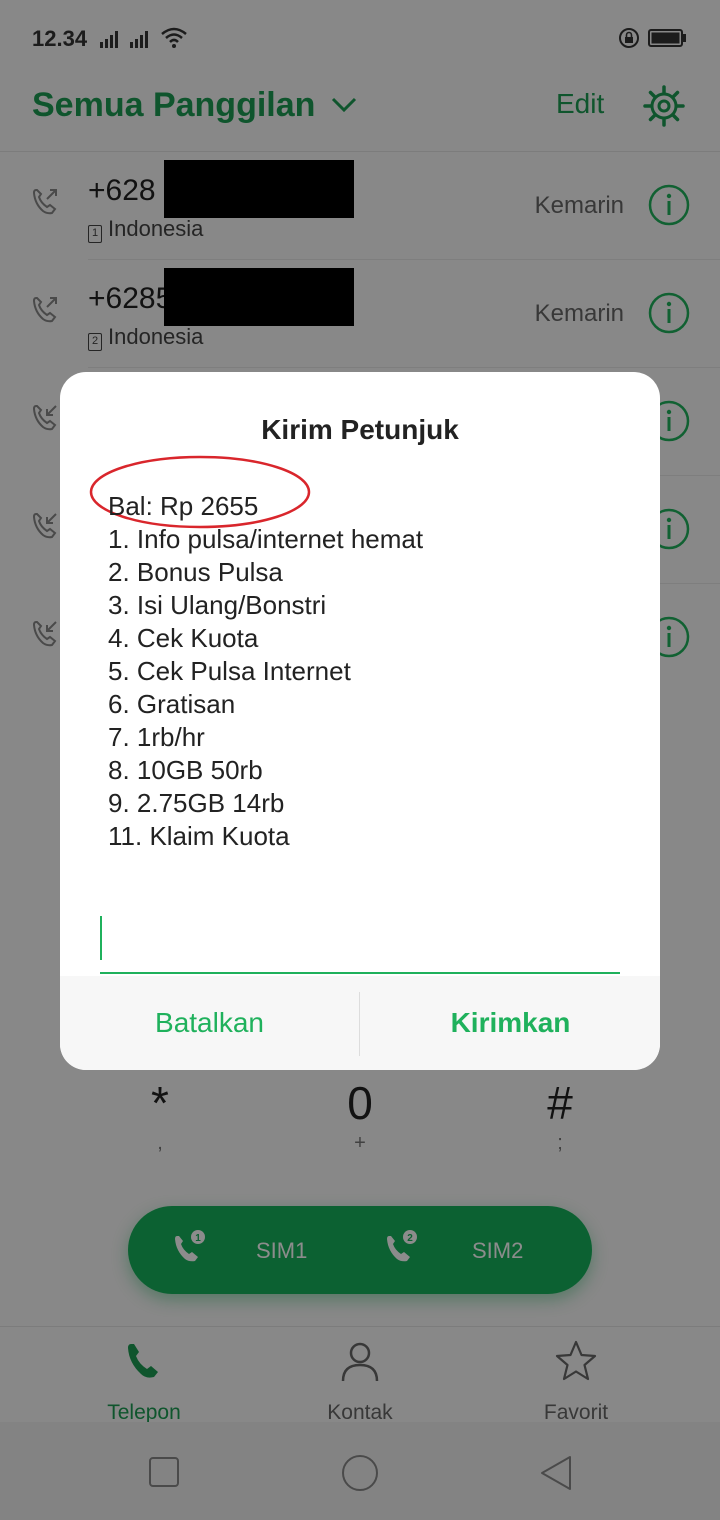 The image size is (720, 1520). What do you see at coordinates (229, 671) in the screenshot?
I see `menu-line: 5. Cek Pulsa Internet` at bounding box center [229, 671].